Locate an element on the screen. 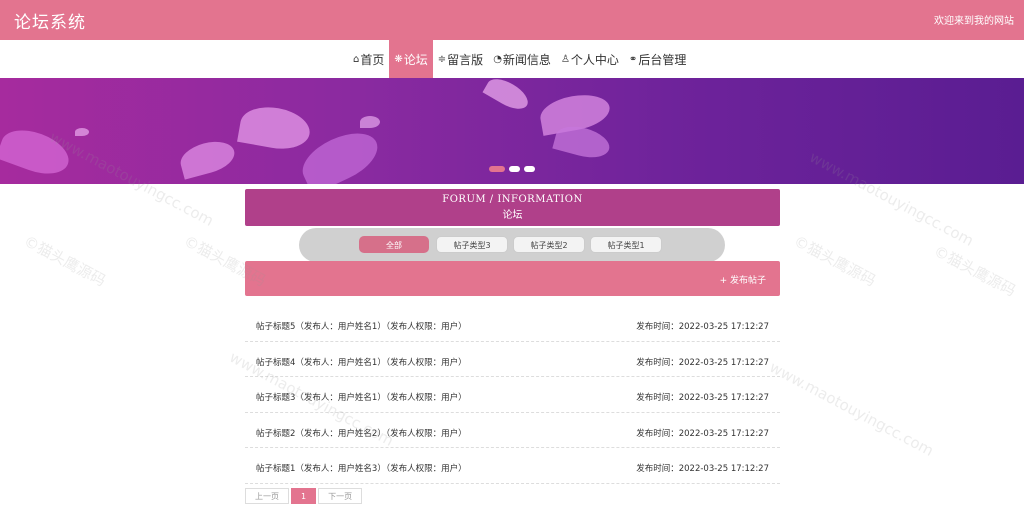 The width and height of the screenshot is (1024, 505). watermark: www.maotouyingcc.com is located at coordinates (851, 409).